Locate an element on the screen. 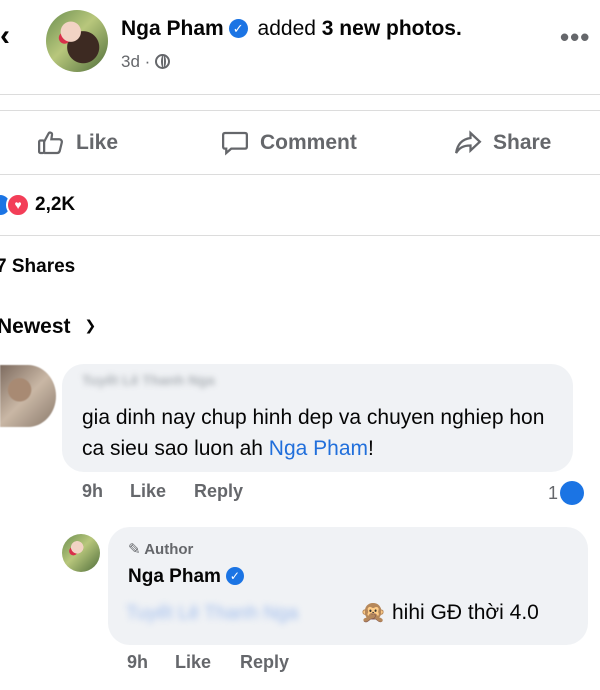 This screenshot has height=690, width=600. reply-author-name: Nga Pham is located at coordinates (174, 576).